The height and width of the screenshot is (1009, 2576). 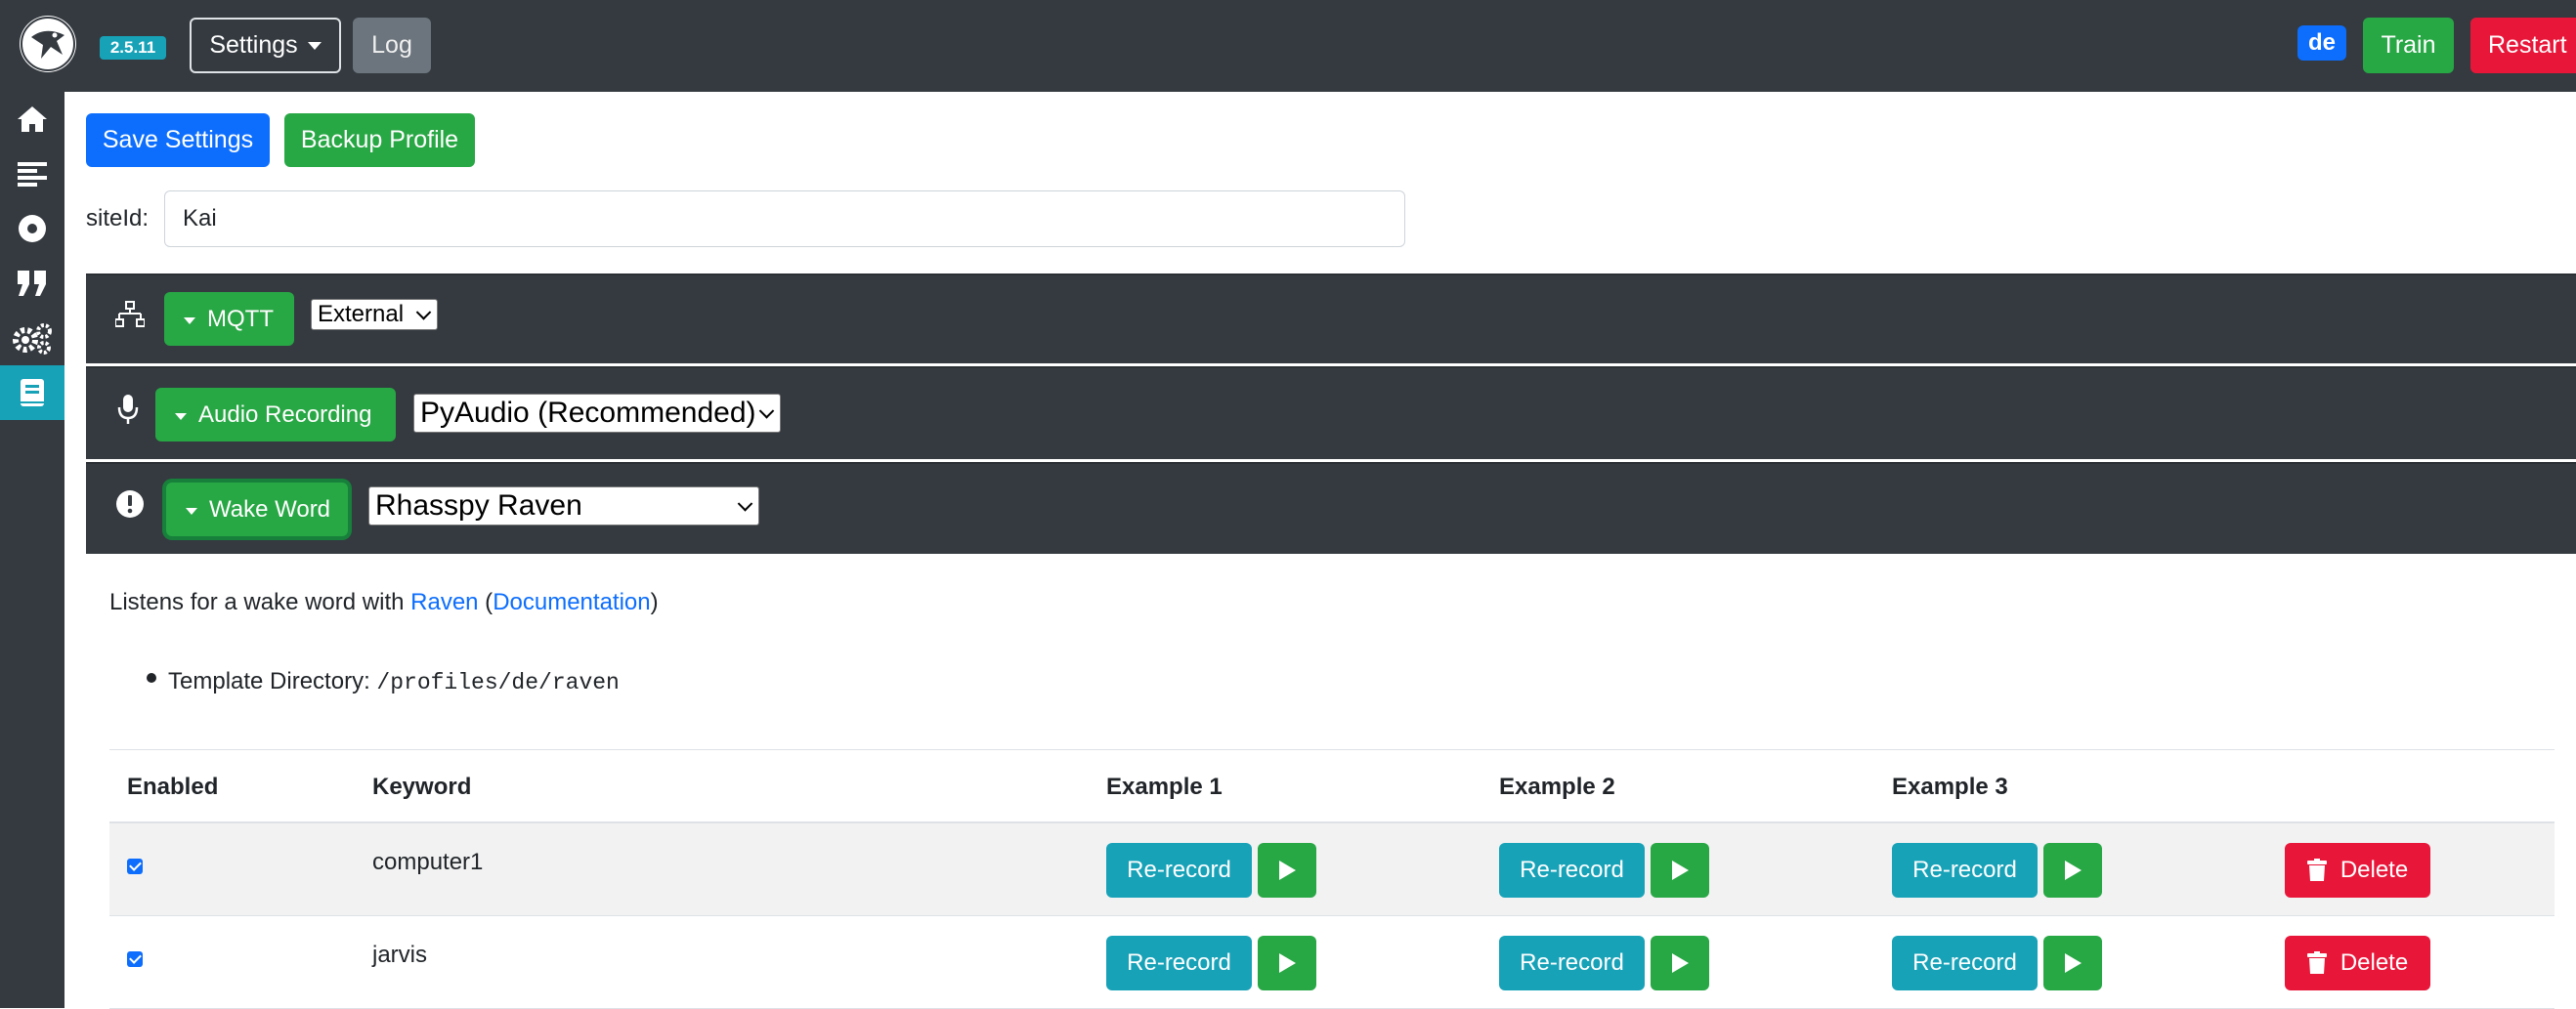 What do you see at coordinates (133, 48) in the screenshot?
I see `version-badge: 2.5.11` at bounding box center [133, 48].